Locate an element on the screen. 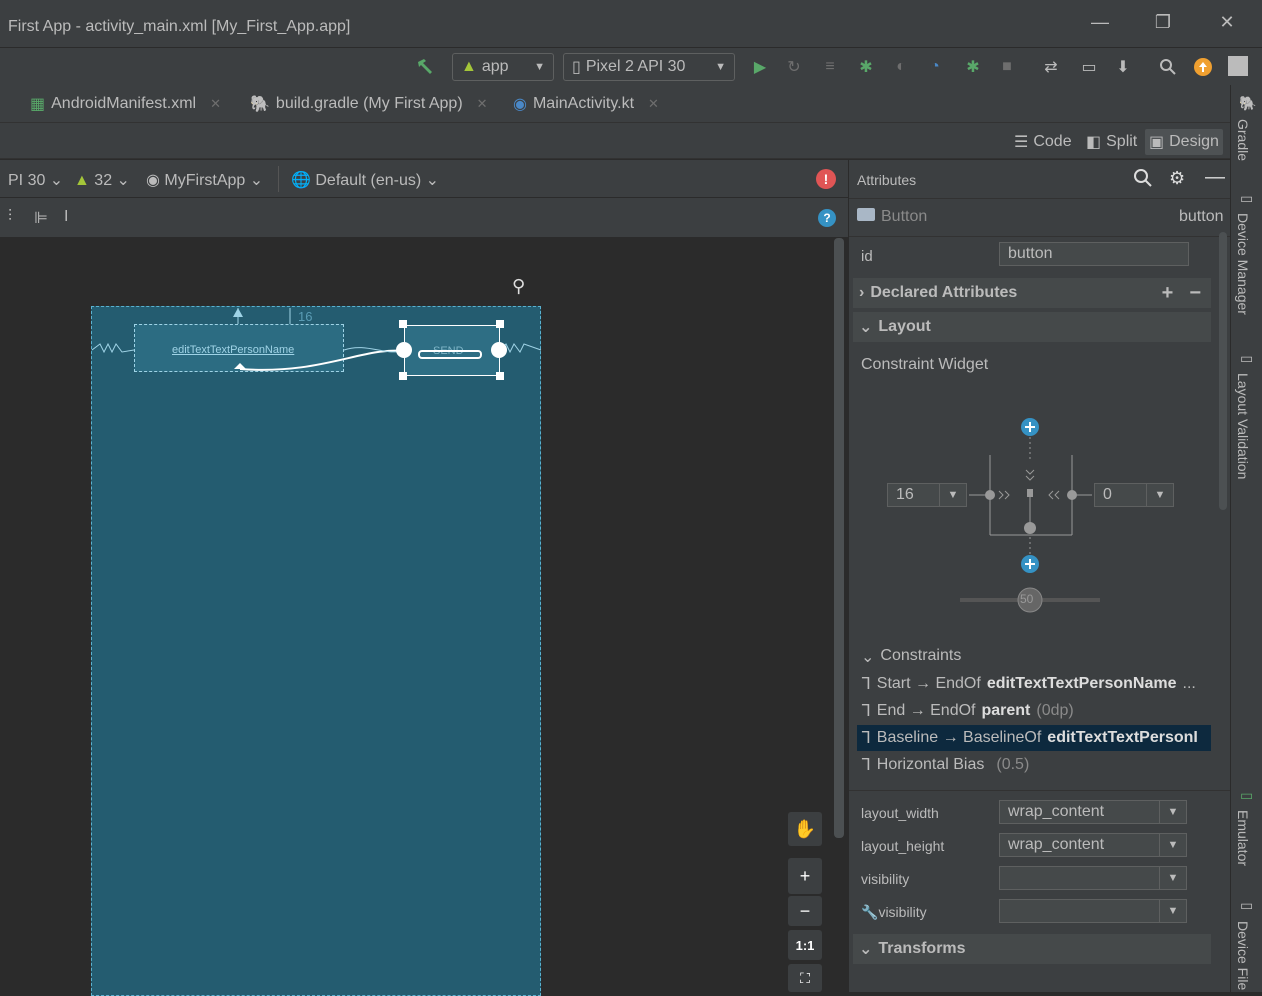 This screenshot has width=1262, height=996. api-dropdown: PI 30 ⌄ is located at coordinates (35, 180).